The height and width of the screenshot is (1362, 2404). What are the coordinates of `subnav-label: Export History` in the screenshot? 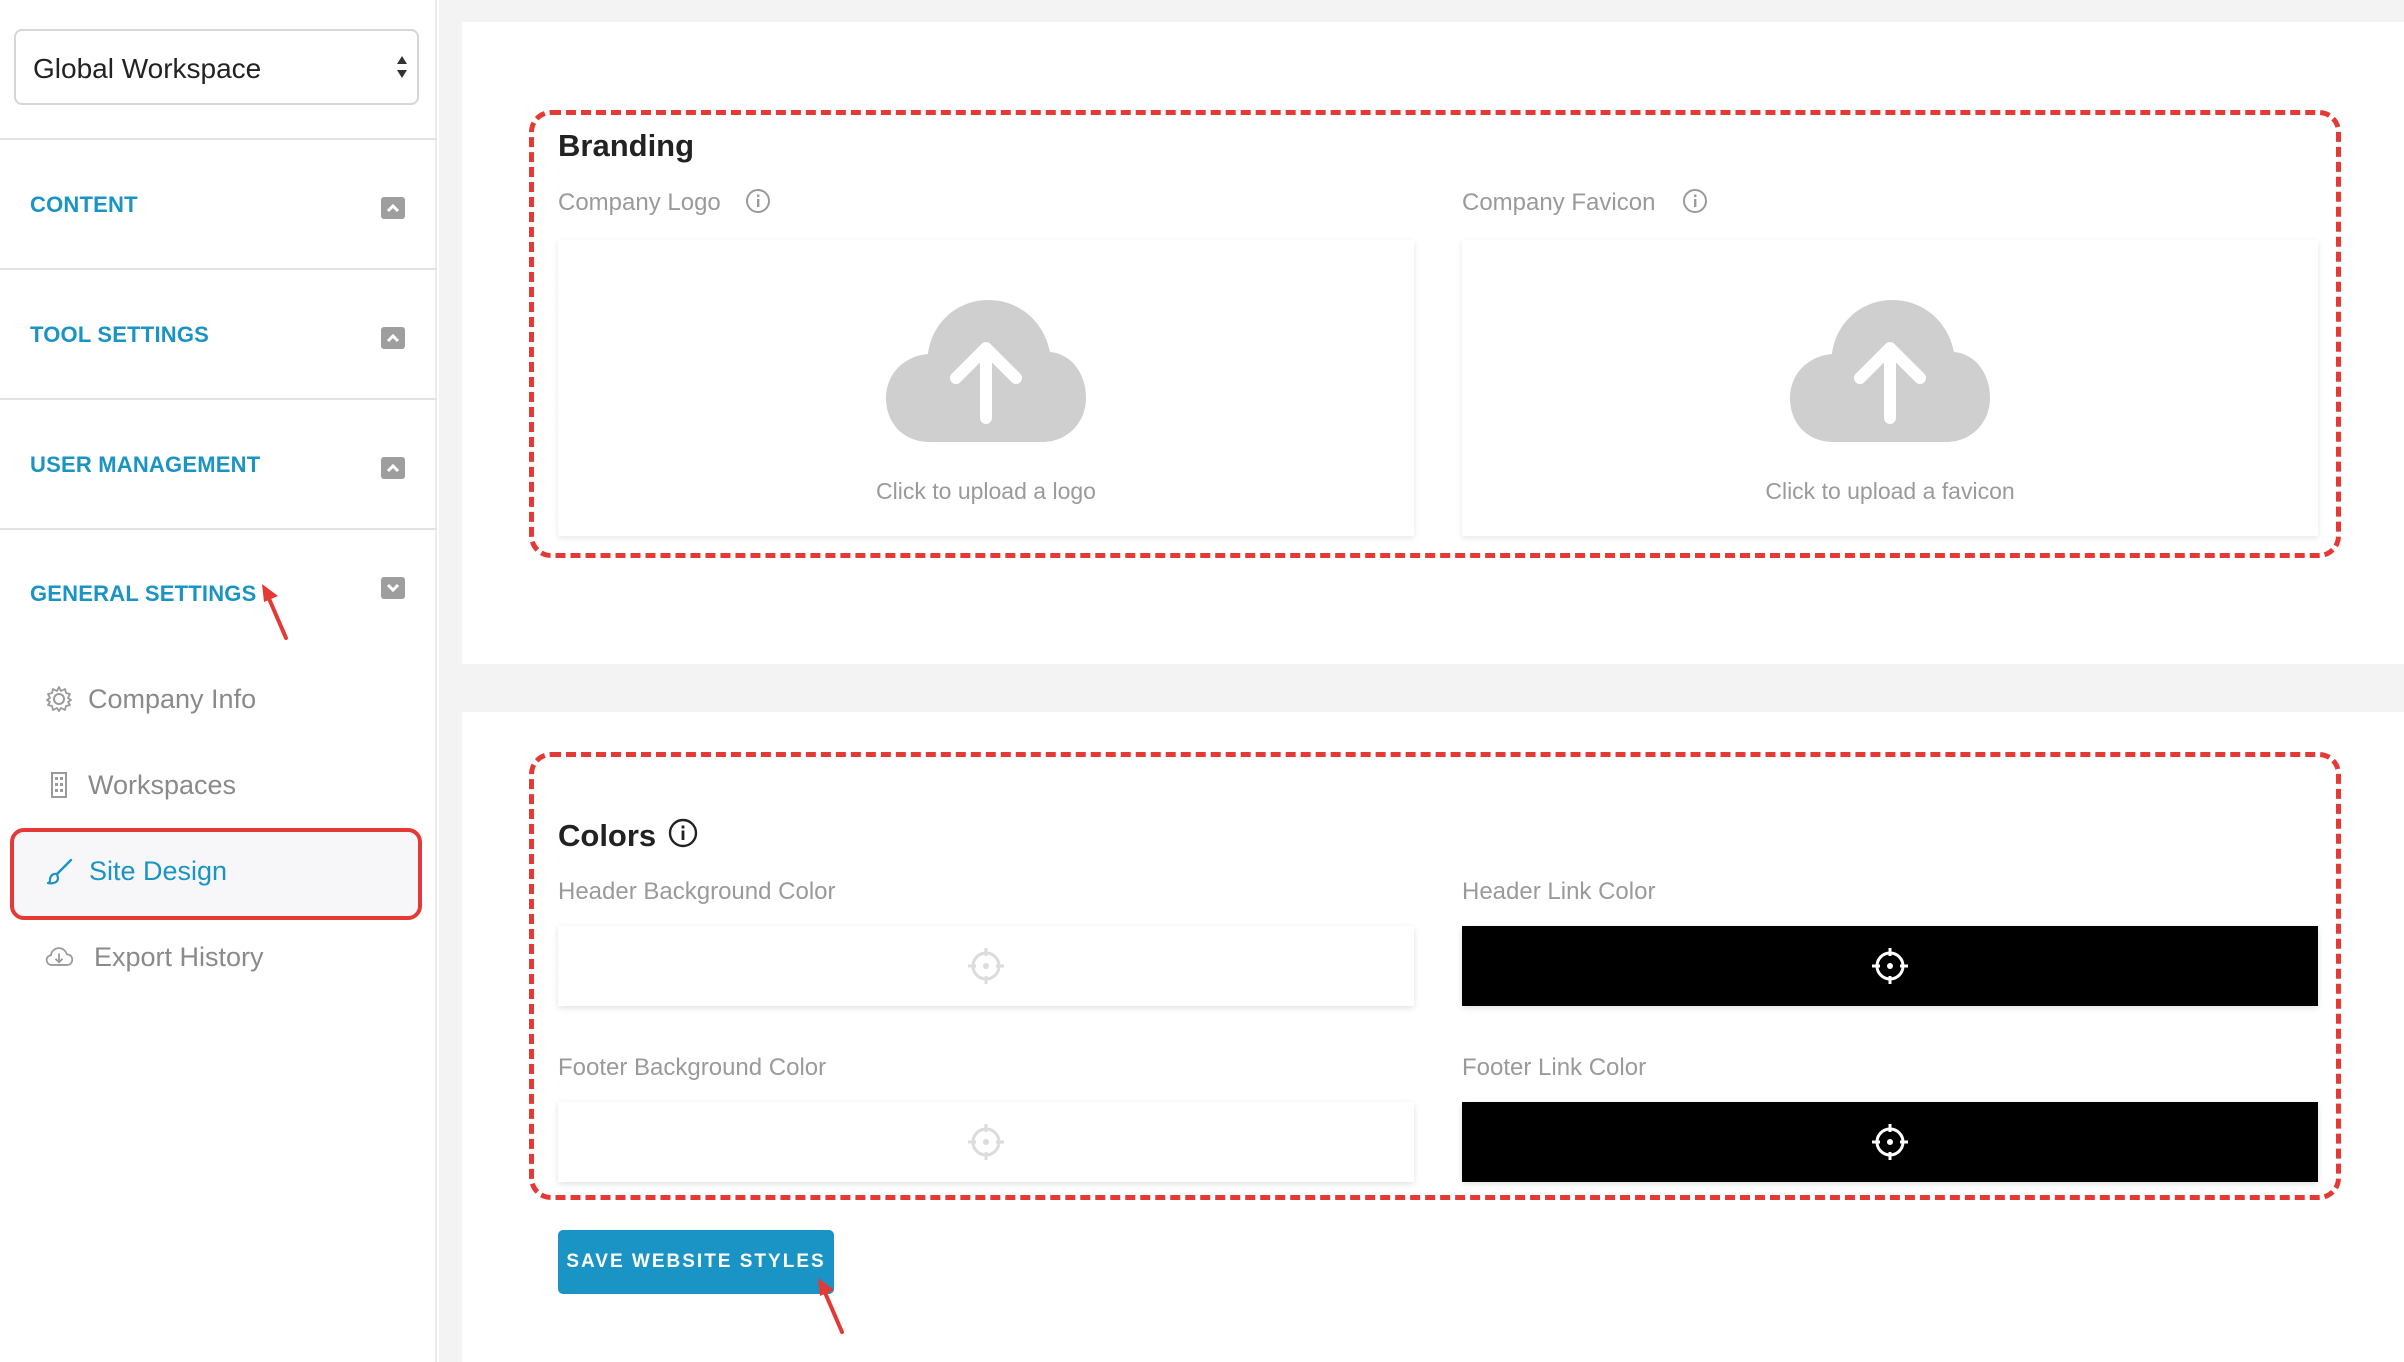 It's located at (179, 957).